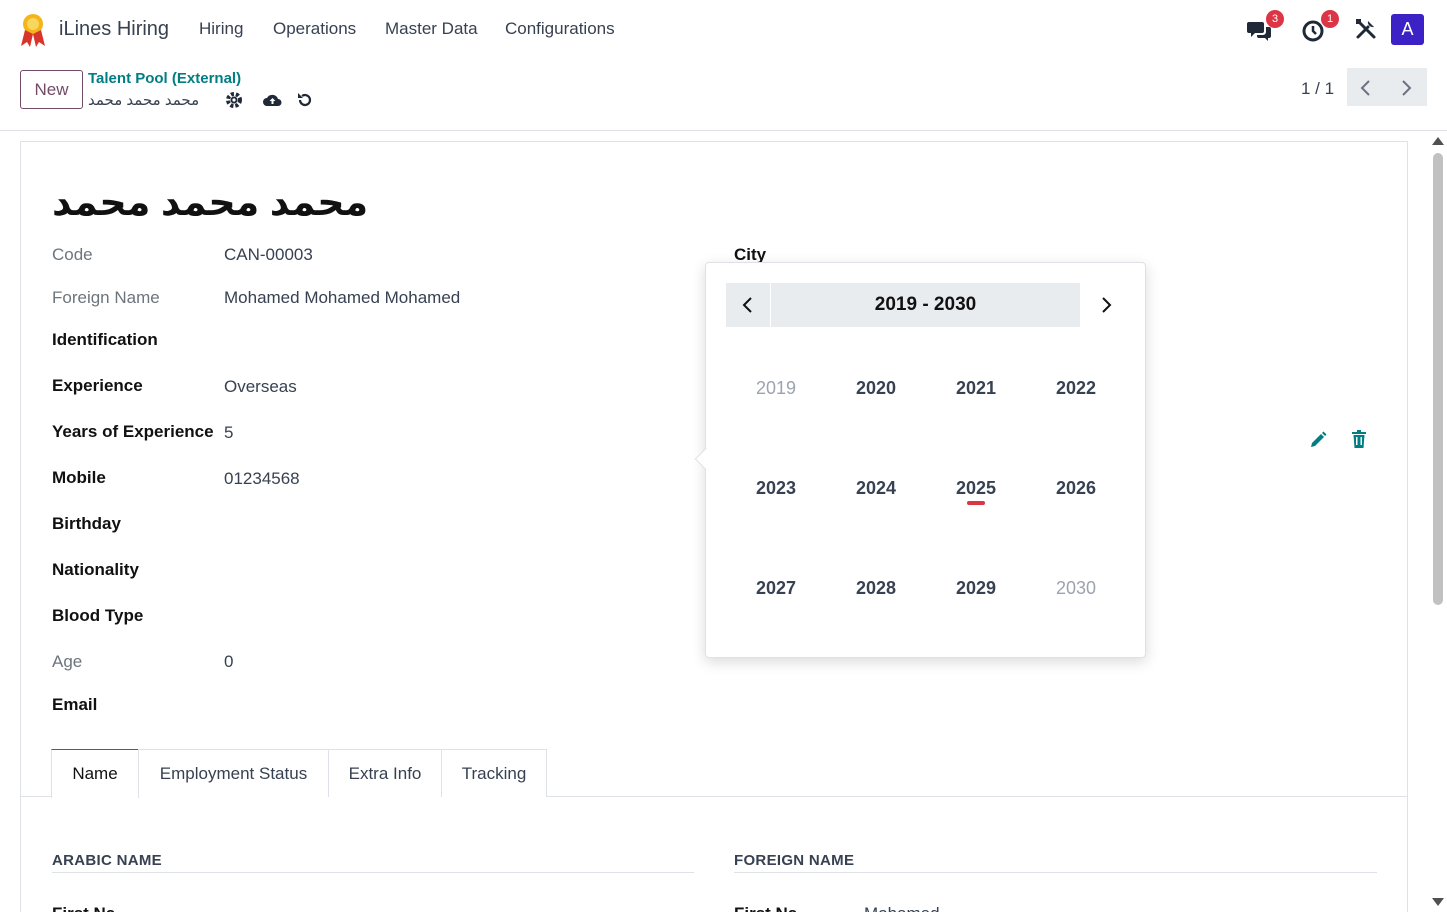 This screenshot has width=1447, height=912. I want to click on code-label: Code, so click(72, 254).